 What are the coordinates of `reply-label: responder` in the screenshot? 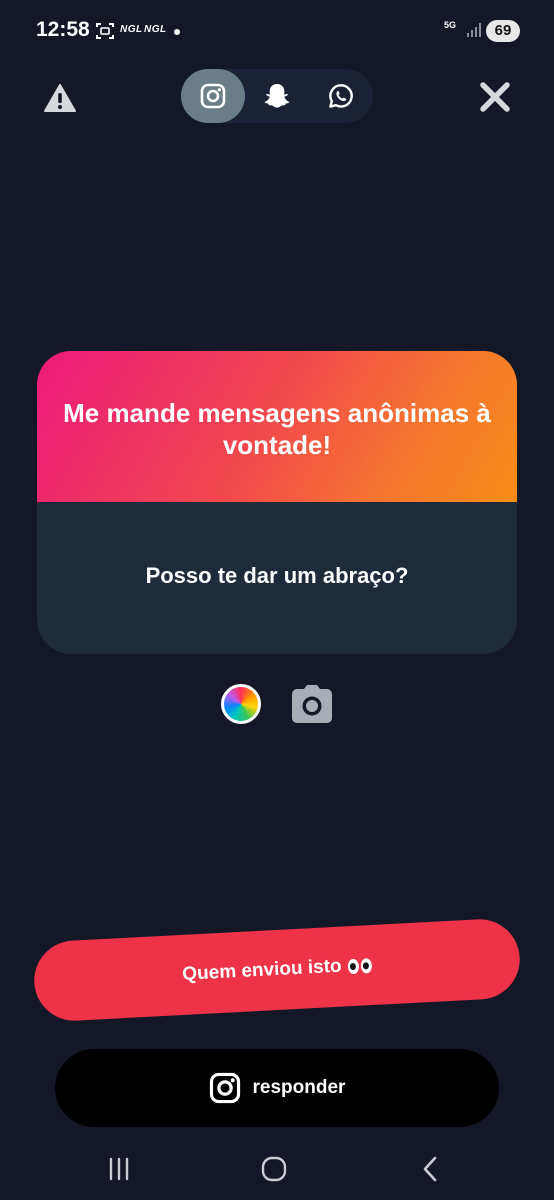 It's located at (299, 1087).